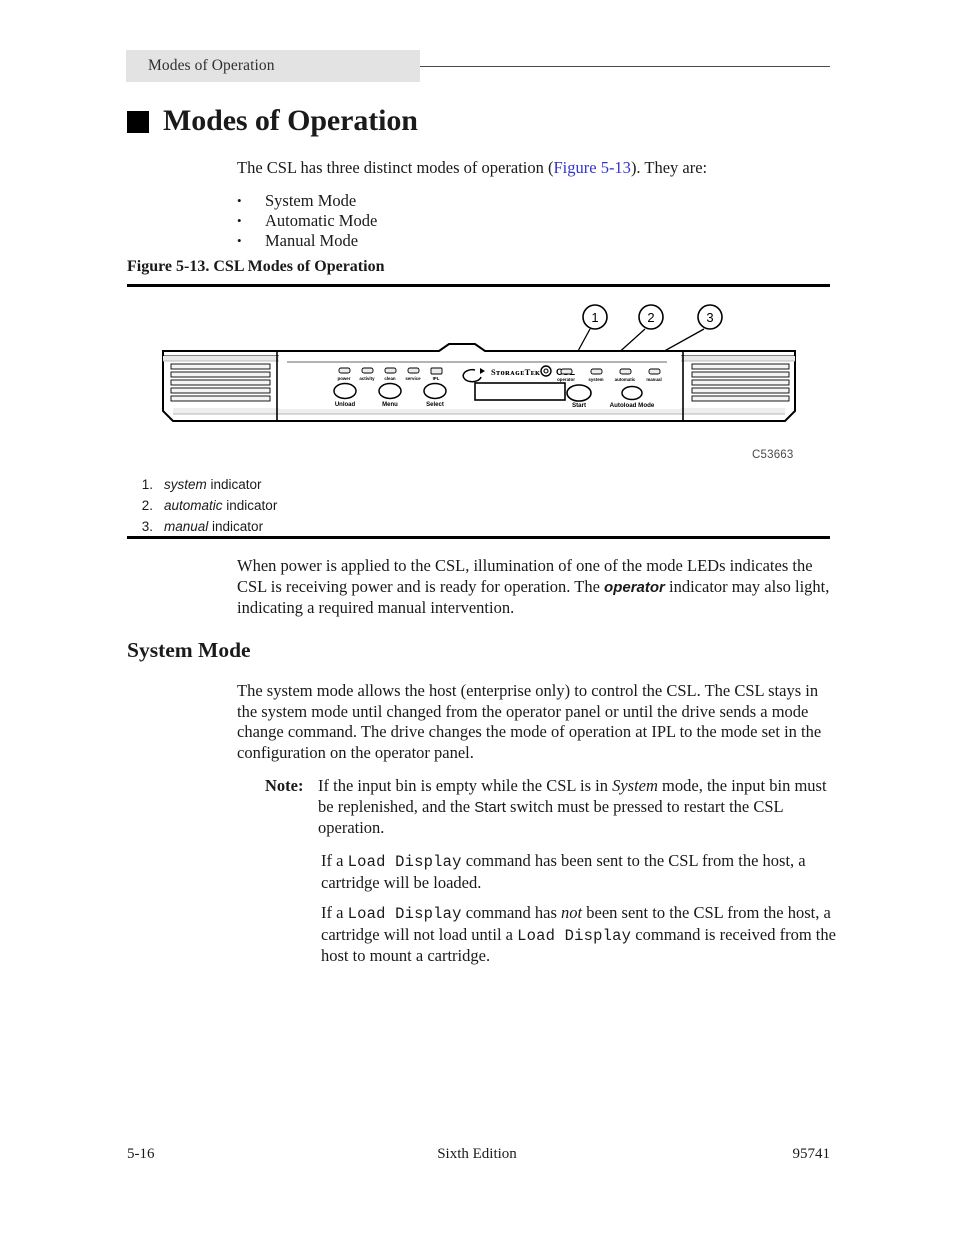 This screenshot has height=1235, width=954. Describe the element at coordinates (193, 505) in the screenshot. I see `legend-term: automatic` at that location.